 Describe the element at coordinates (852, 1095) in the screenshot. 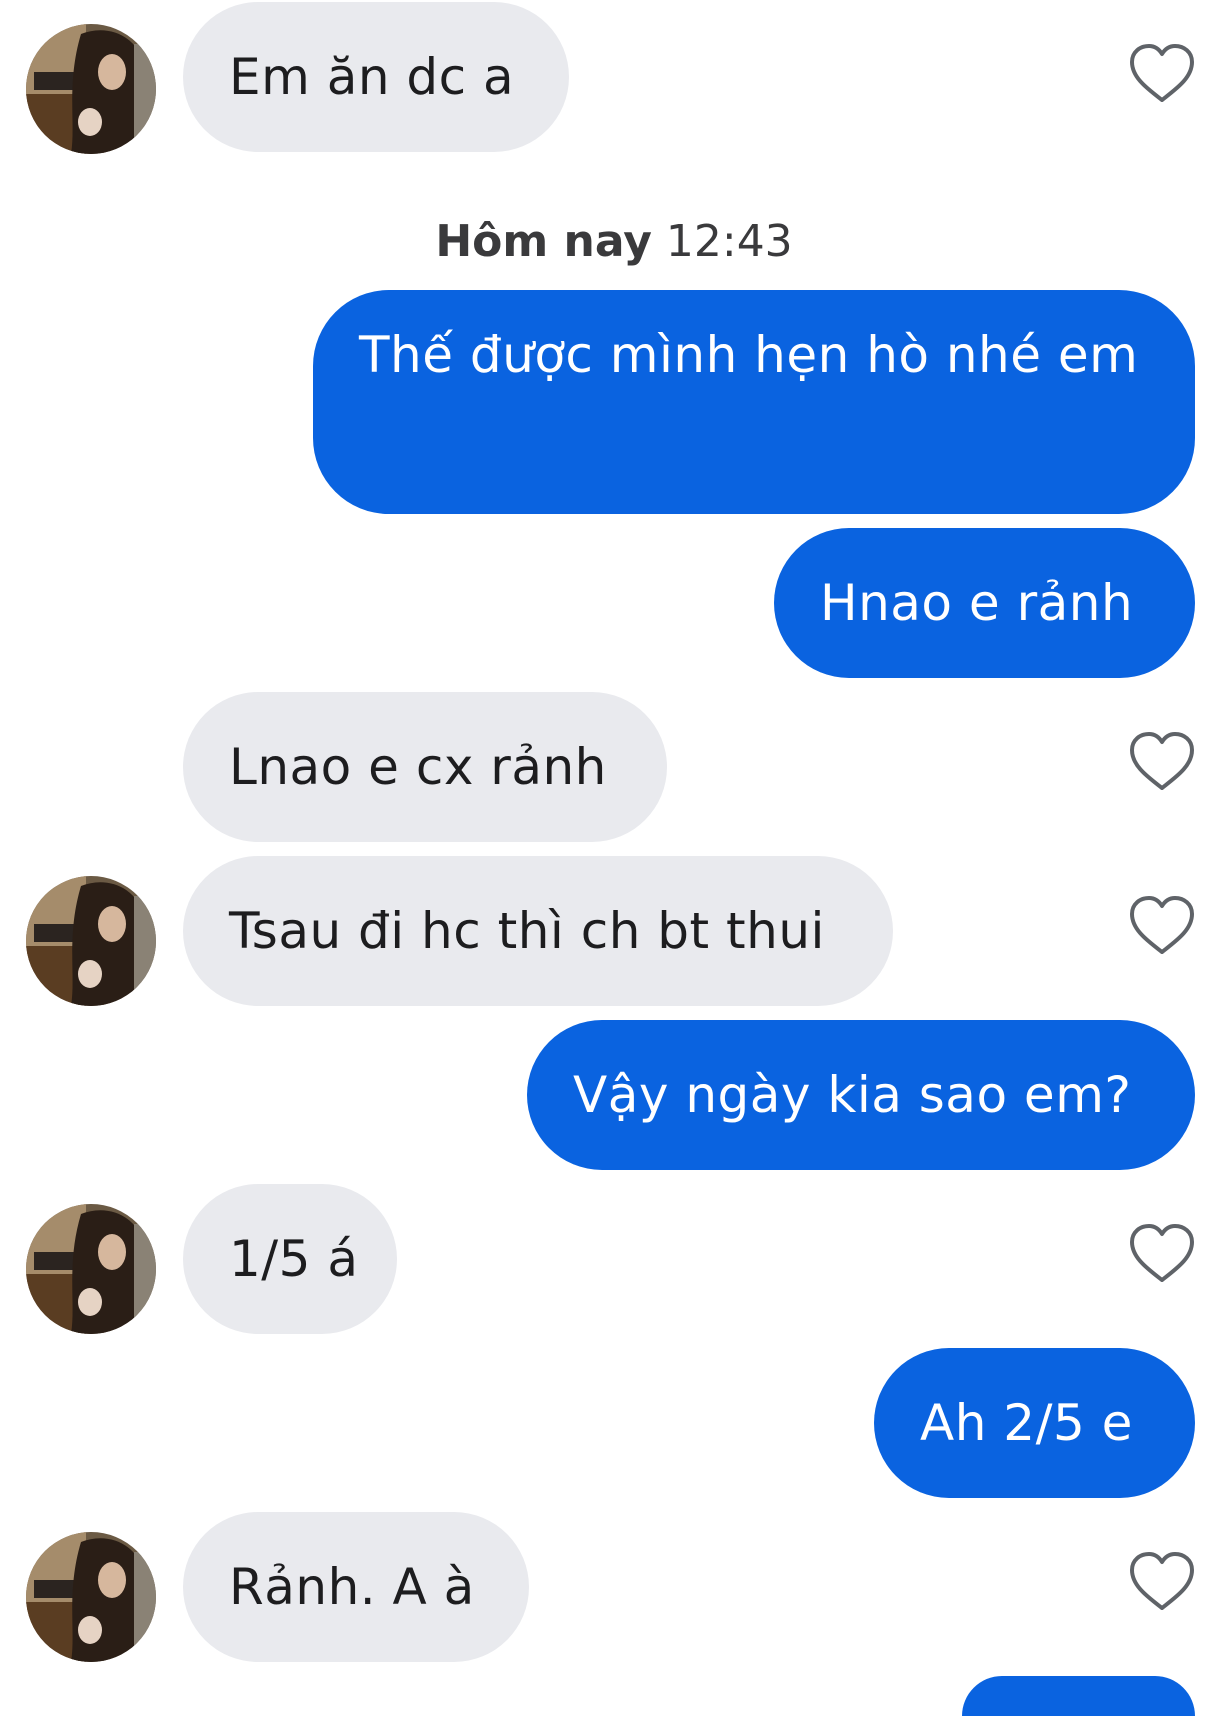

I see `message-text: Vậy ngày kia sao em?` at that location.